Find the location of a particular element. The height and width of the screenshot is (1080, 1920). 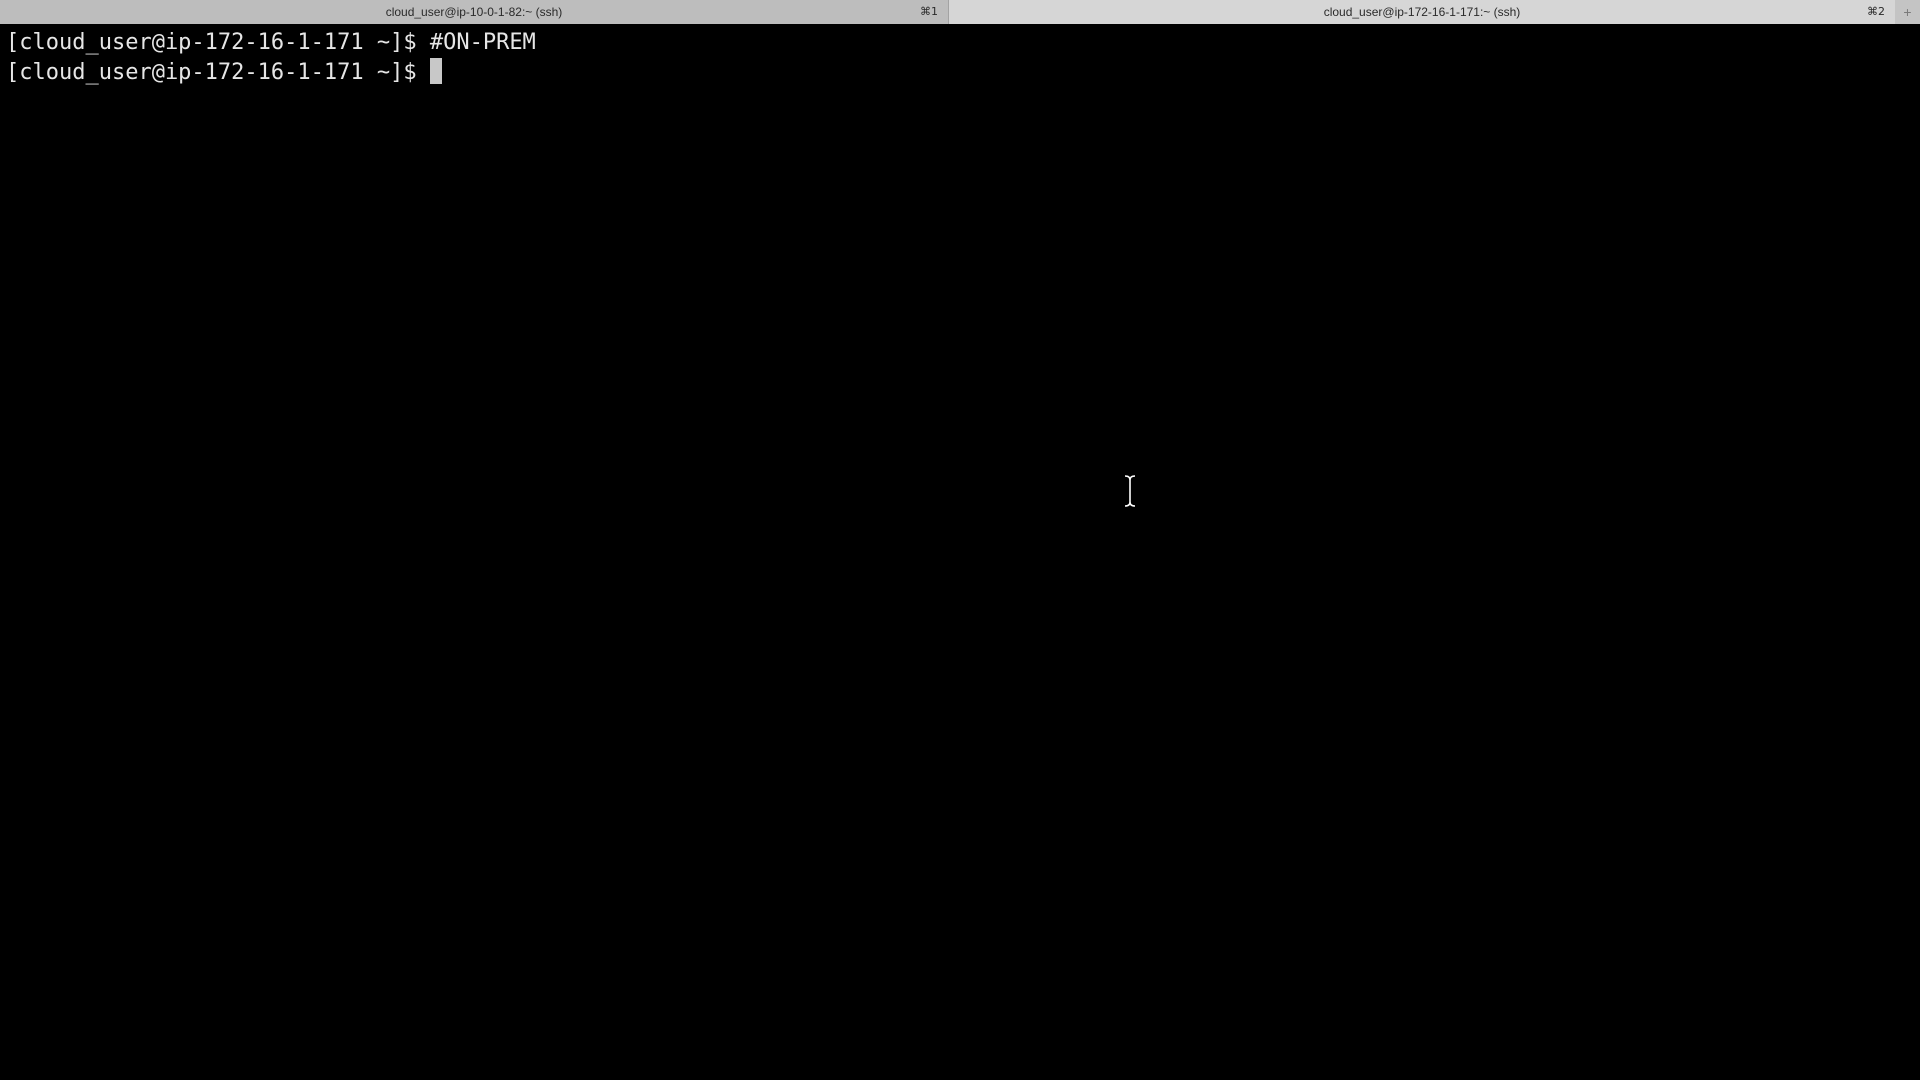

tab-shortcut: ⌘1 is located at coordinates (929, 11).